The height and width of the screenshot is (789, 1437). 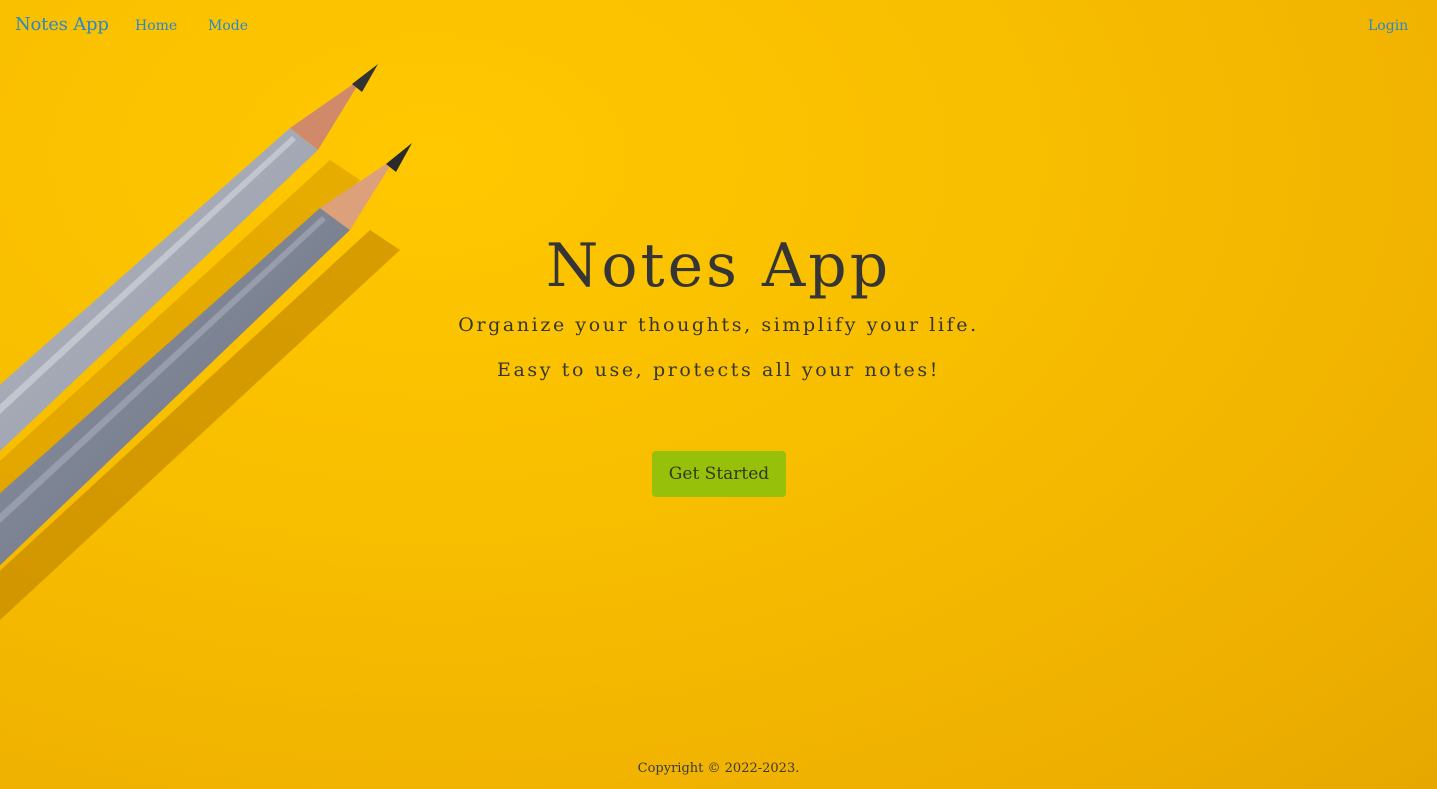 I want to click on navbar: Notes App Home Mode Login, so click(x=718, y=26).